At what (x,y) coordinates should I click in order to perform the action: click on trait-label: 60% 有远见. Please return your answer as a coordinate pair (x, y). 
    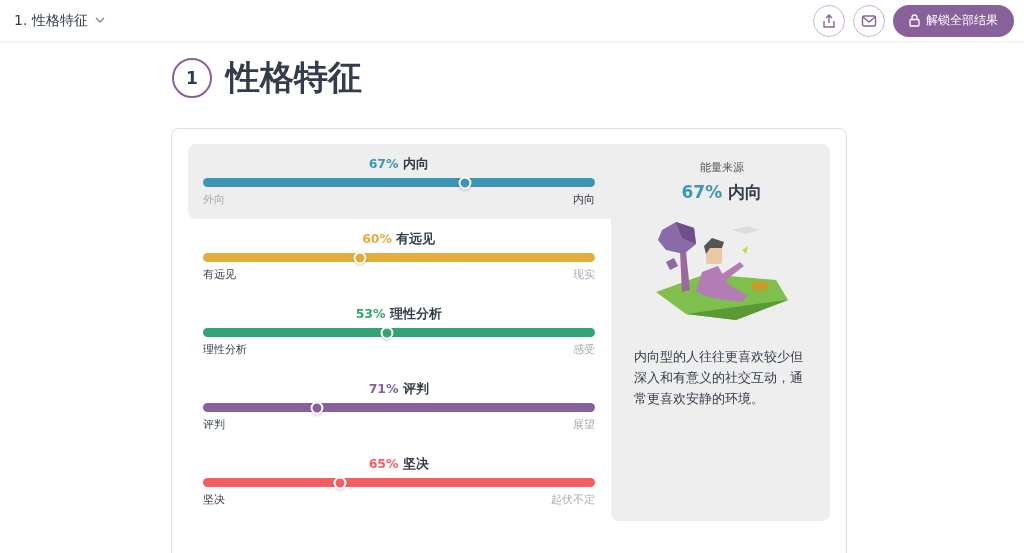
    Looking at the image, I should click on (399, 238).